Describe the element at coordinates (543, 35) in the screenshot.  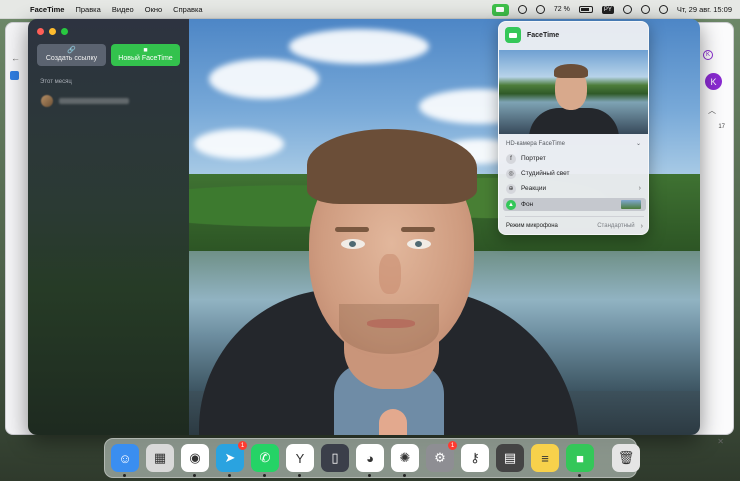
I see `popover-app-name: FaceTime` at that location.